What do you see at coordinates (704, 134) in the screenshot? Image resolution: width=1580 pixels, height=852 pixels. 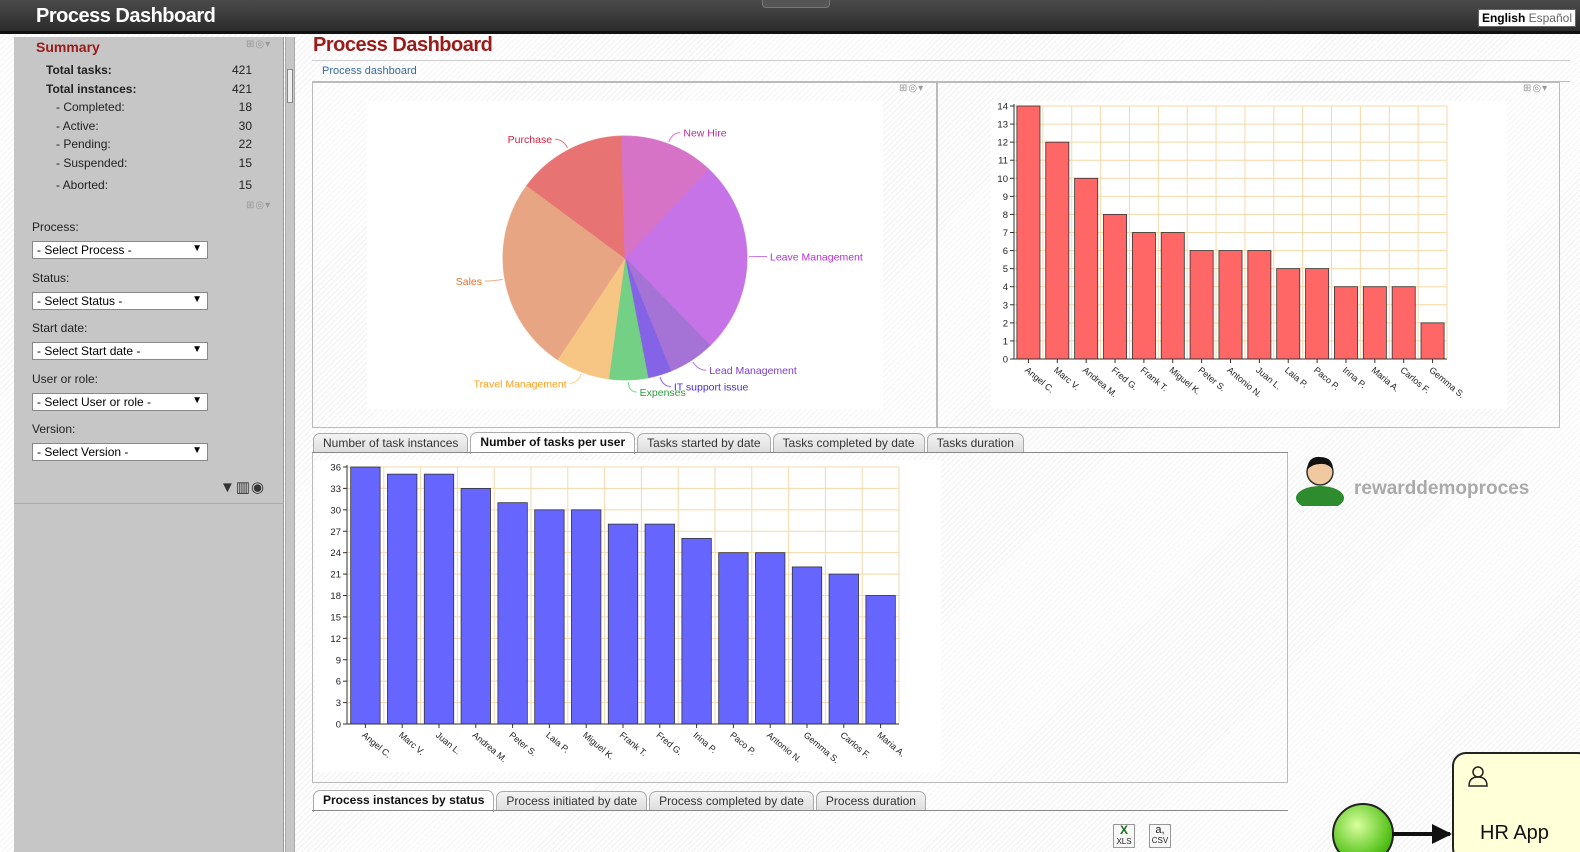 I see `pie-label: New Hire` at bounding box center [704, 134].